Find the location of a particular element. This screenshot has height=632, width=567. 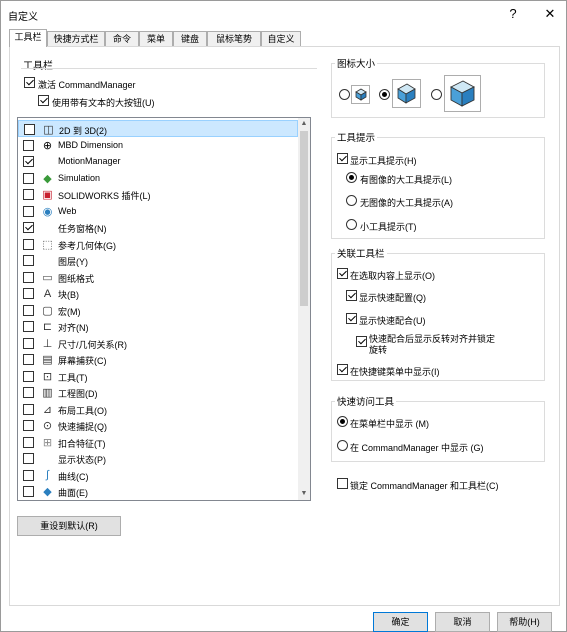

toolbar-item-label: 显示状态(P) is located at coordinates (82, 460).